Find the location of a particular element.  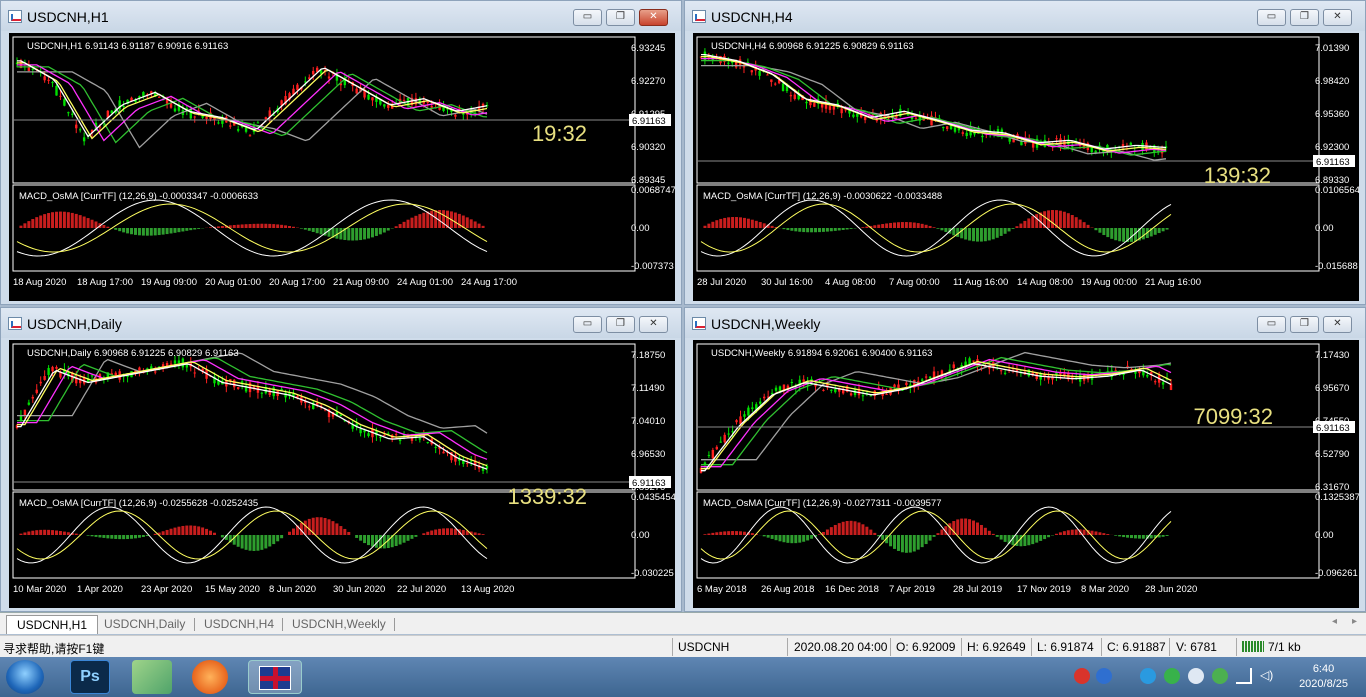

time-axis-label: 28 Jun 2020 is located at coordinates (1171, 589).